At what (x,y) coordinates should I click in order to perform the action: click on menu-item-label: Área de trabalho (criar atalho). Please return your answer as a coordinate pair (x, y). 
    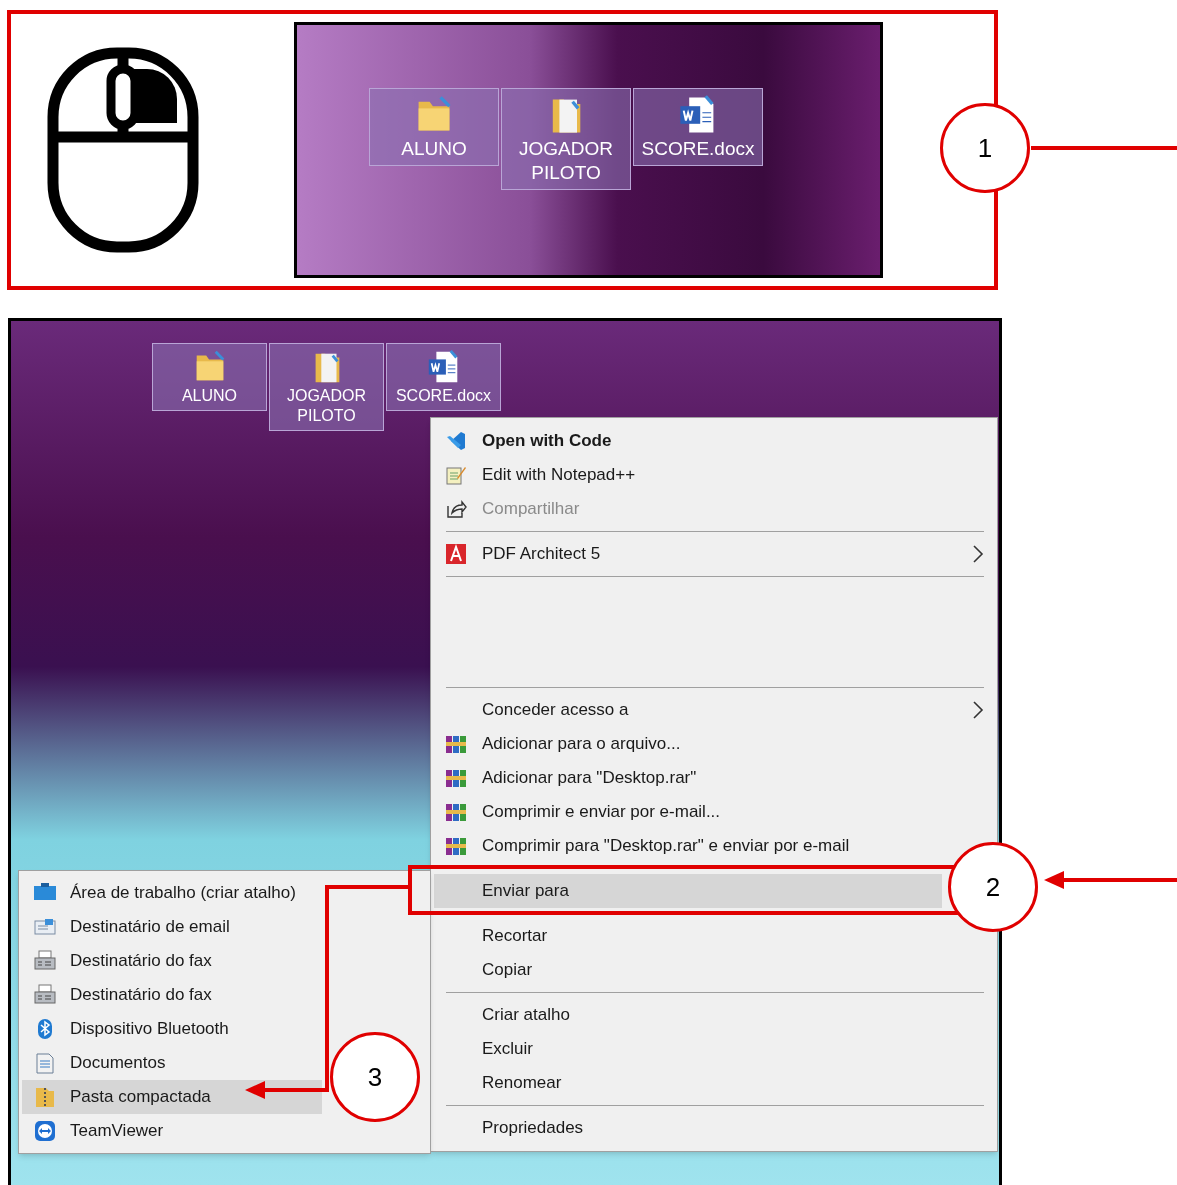
    Looking at the image, I should click on (183, 893).